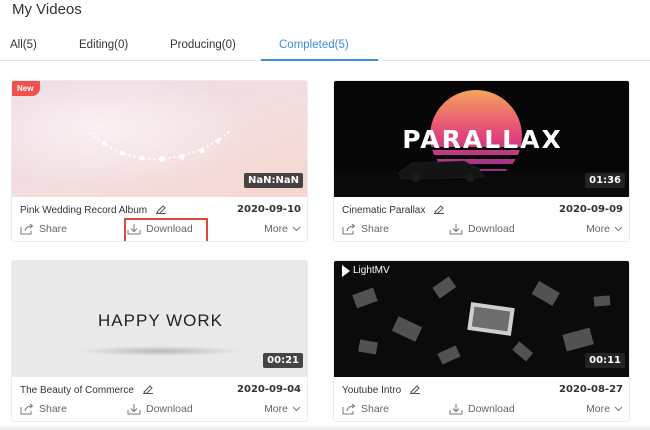 This screenshot has width=650, height=430. I want to click on video-info-row: The Beauty of Commerce 2020-09-04, so click(159, 391).